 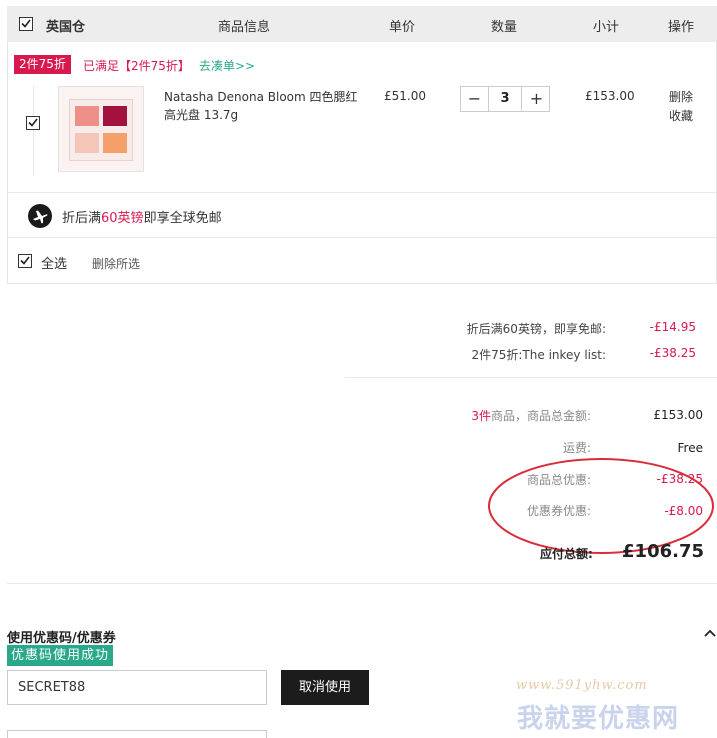 What do you see at coordinates (42, 64) in the screenshot?
I see `promo-tag: 2件75折` at bounding box center [42, 64].